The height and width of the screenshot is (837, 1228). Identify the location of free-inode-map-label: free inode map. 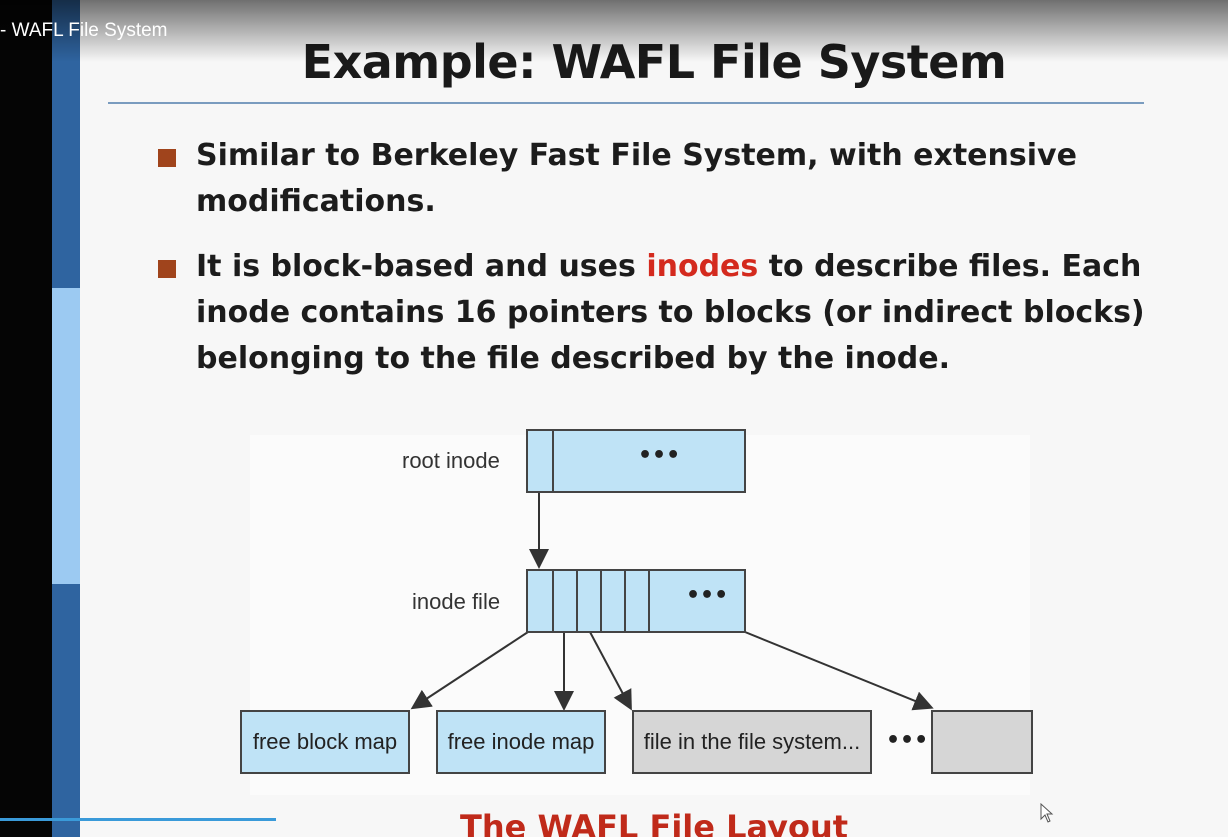
(521, 741).